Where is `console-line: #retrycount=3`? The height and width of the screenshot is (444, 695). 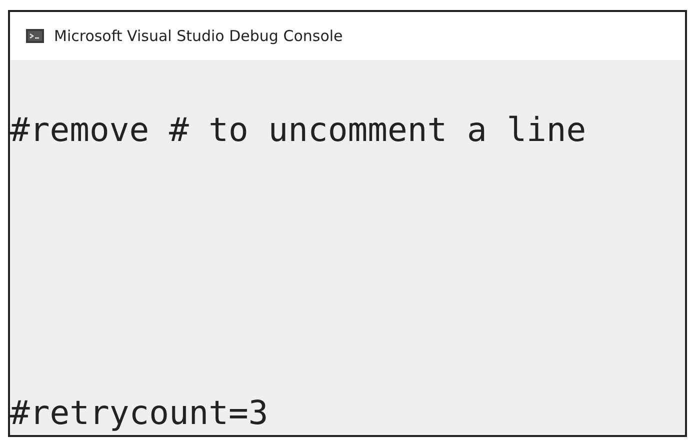
console-line: #retrycount=3 is located at coordinates (140, 412).